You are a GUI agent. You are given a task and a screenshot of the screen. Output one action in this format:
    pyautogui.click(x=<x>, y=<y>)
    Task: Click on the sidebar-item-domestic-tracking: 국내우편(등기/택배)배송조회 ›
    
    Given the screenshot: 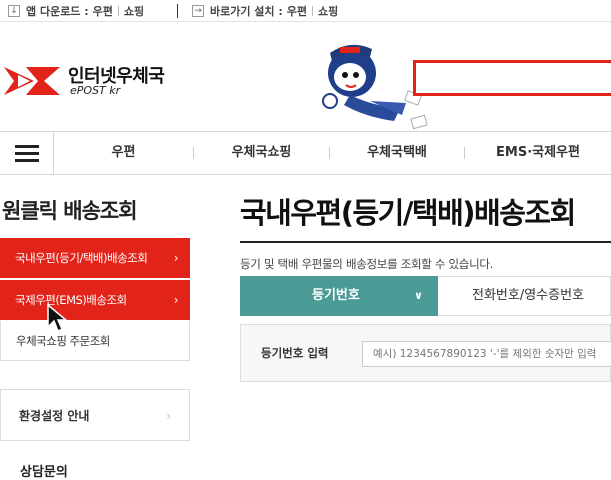 What is the action you would take?
    pyautogui.click(x=95, y=258)
    